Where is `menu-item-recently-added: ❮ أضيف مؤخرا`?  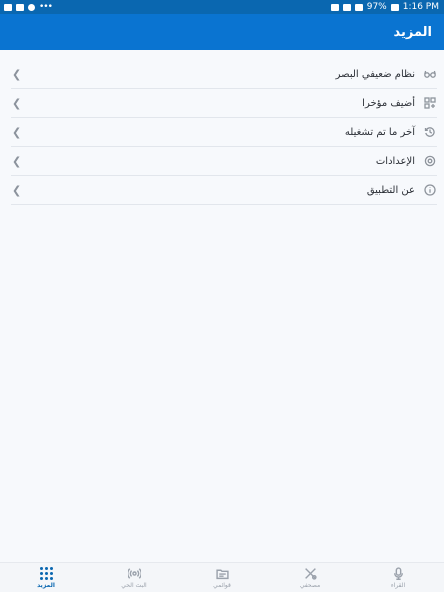
menu-item-recently-added: ❮ أضيف مؤخرا is located at coordinates (224, 103).